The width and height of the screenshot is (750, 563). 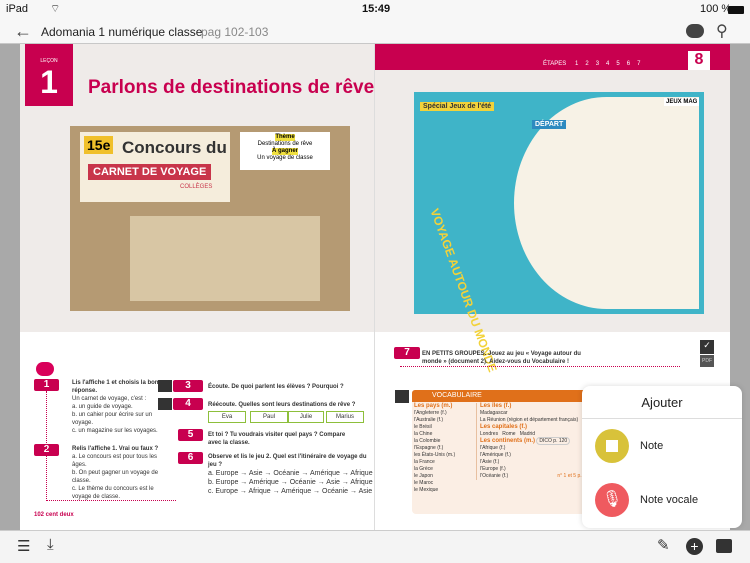 What do you see at coordinates (188, 386) in the screenshot?
I see `exercise-number: 3` at bounding box center [188, 386].